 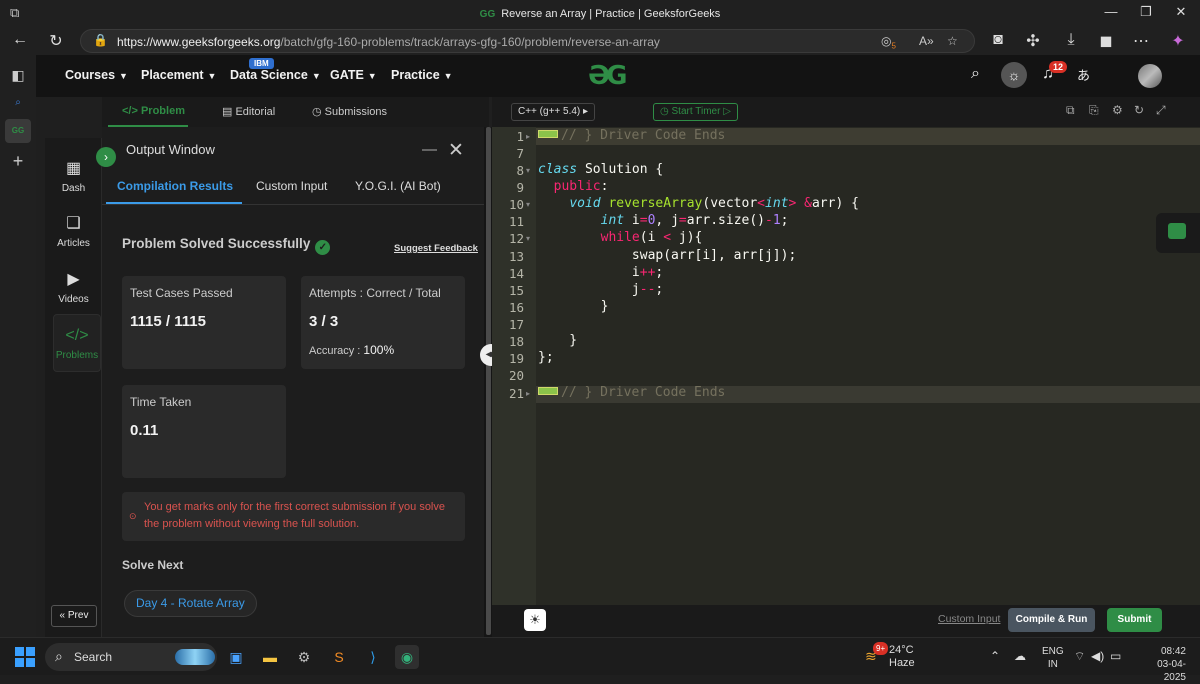 What do you see at coordinates (190, 603) in the screenshot?
I see `next-problem-link: Day 4 - Rotate Array` at bounding box center [190, 603].